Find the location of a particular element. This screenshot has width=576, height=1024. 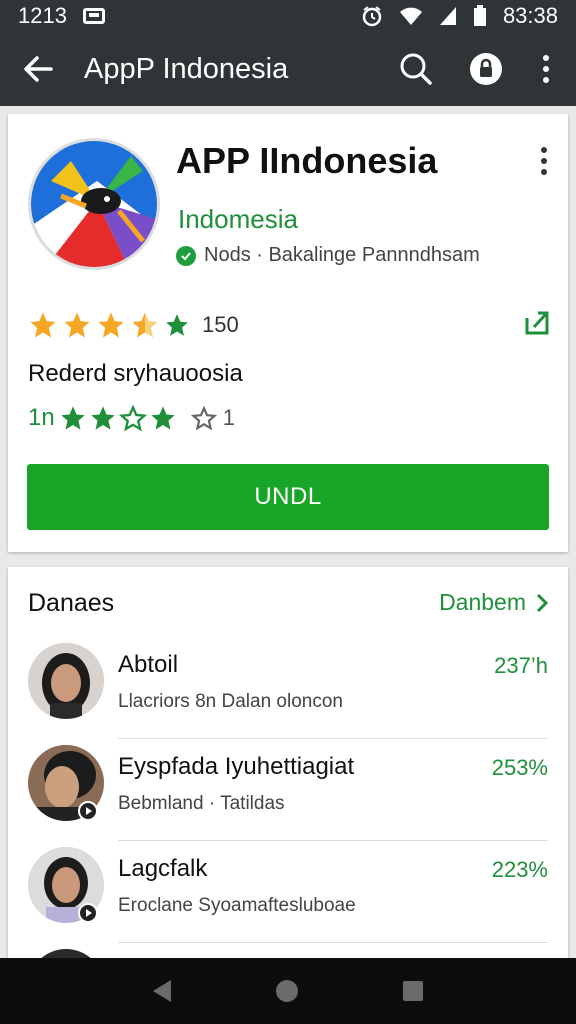

list-item-subtitle: Llacriors 8n Dalan oloncon is located at coordinates (230, 701).